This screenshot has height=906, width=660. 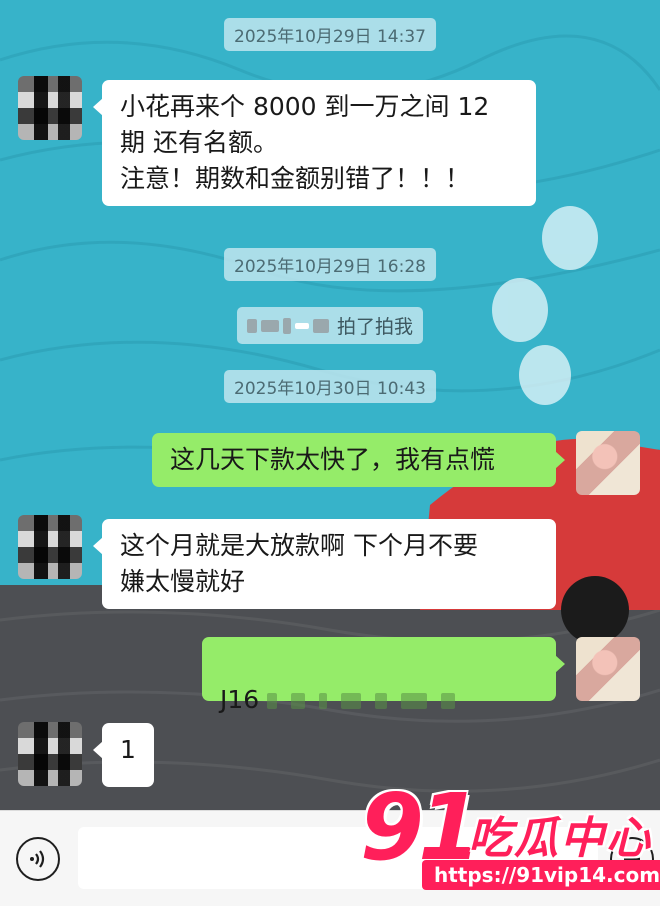 What do you see at coordinates (541, 875) in the screenshot?
I see `watermark-url: https://91vip14.com` at bounding box center [541, 875].